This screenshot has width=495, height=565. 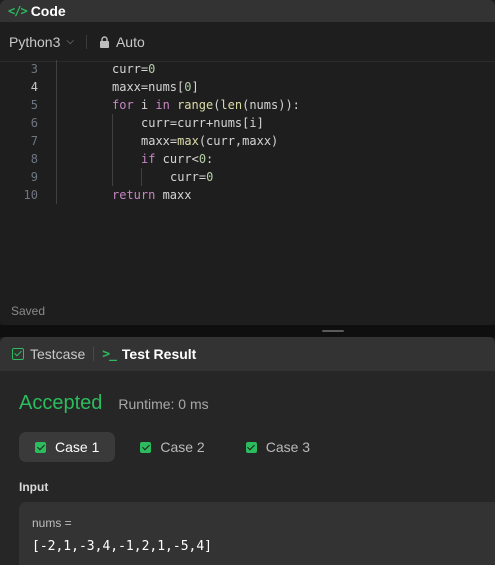 What do you see at coordinates (34, 123) in the screenshot?
I see `line-number: 6` at bounding box center [34, 123].